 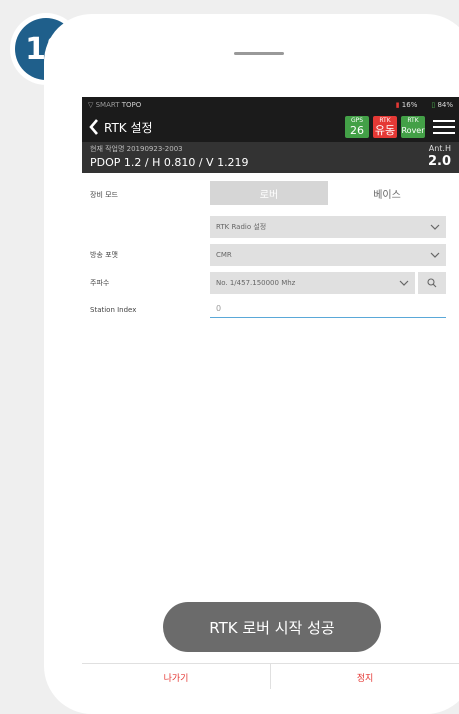 I want to click on exit-button: 나가기, so click(x=176, y=676).